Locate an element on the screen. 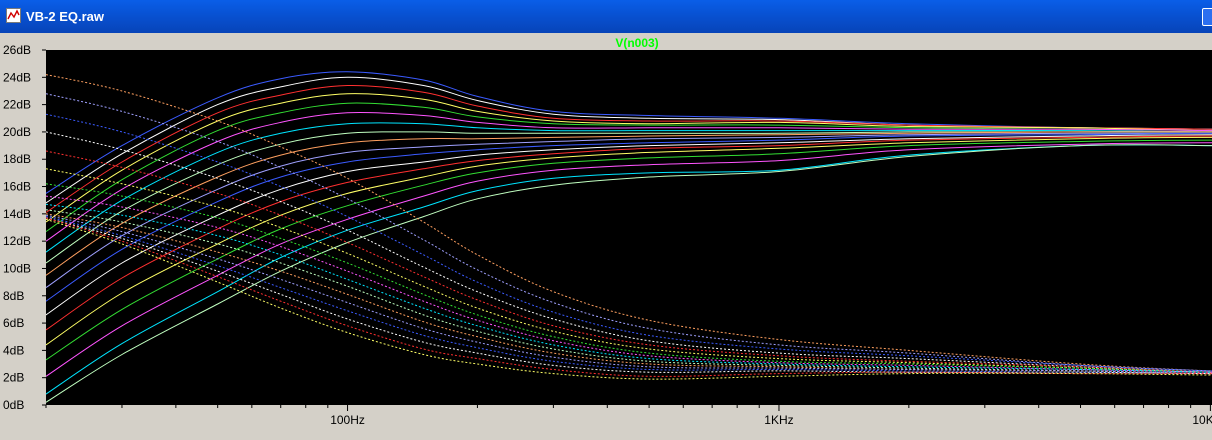 The width and height of the screenshot is (1212, 440). y-tick-label: 10dB is located at coordinates (17, 268).